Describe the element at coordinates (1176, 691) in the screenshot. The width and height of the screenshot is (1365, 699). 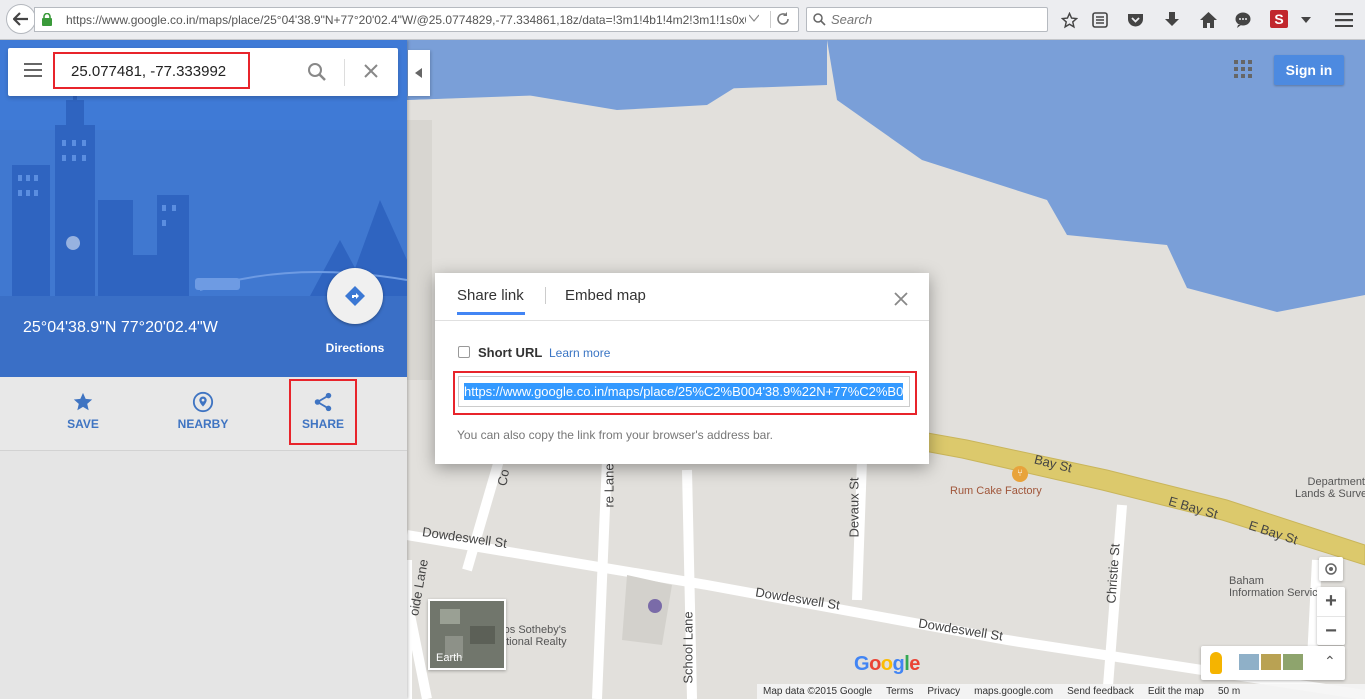
I see `footer-edit-map: Edit the map` at that location.